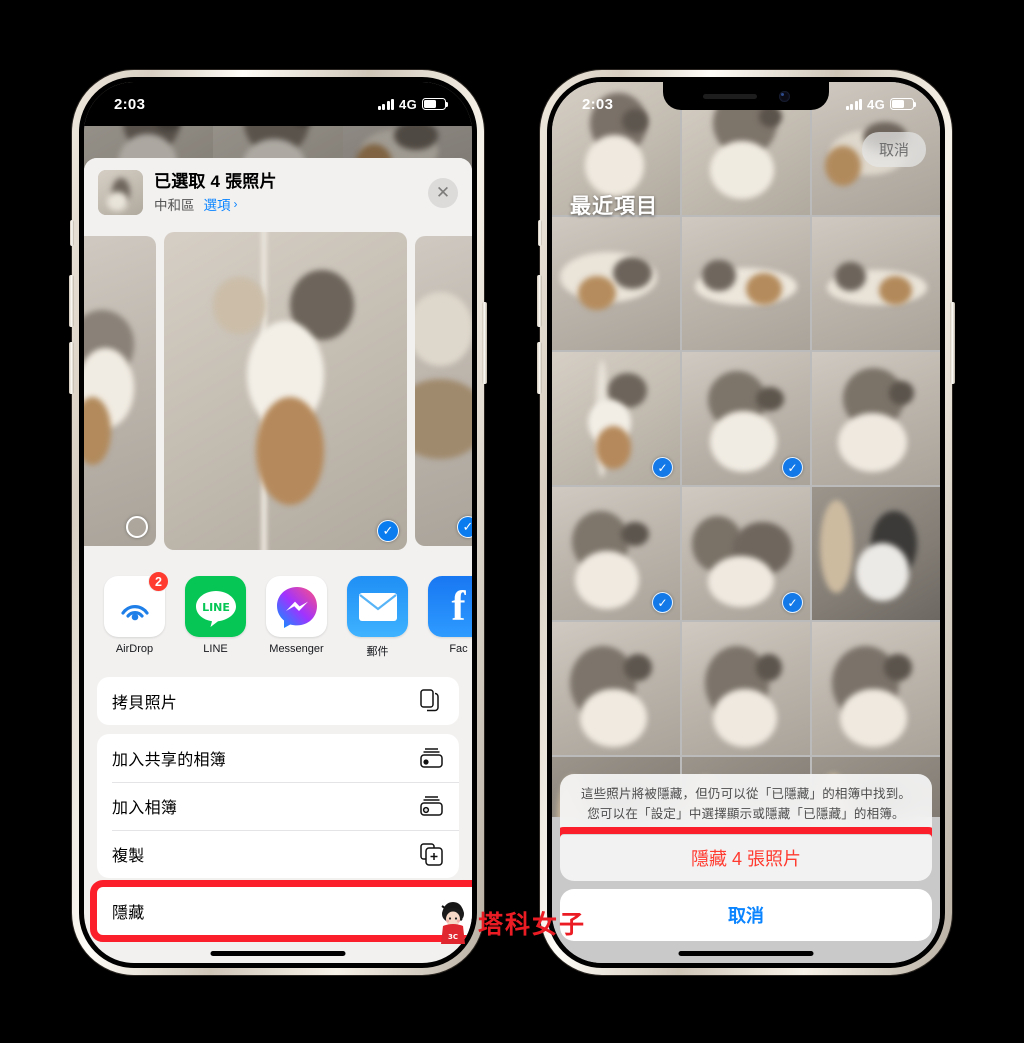 Image resolution: width=1024 pixels, height=1043 pixels. What do you see at coordinates (278, 854) in the screenshot?
I see `action-row: 複製` at bounding box center [278, 854].